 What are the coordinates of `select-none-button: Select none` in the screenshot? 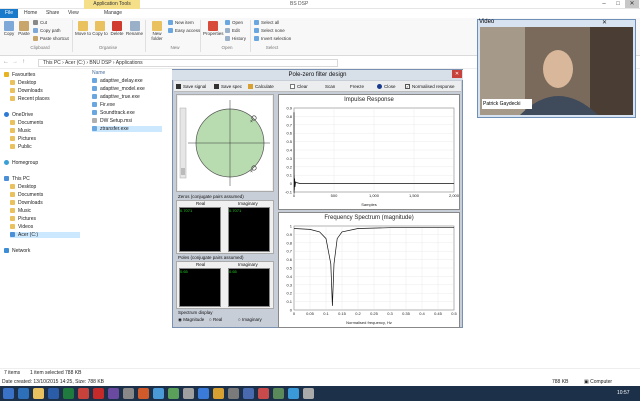 It's located at (269, 31).